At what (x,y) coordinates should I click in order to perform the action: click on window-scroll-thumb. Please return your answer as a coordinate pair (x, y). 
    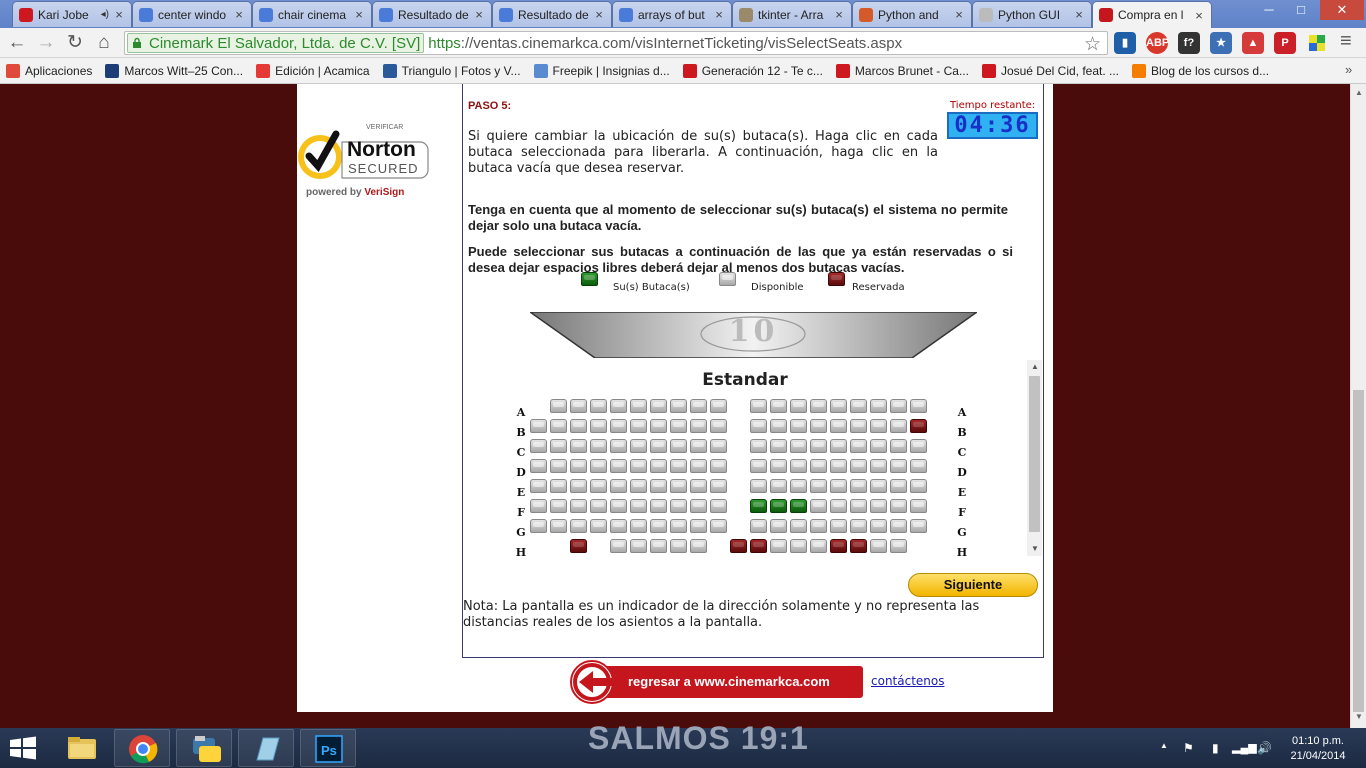
    Looking at the image, I should click on (1358, 551).